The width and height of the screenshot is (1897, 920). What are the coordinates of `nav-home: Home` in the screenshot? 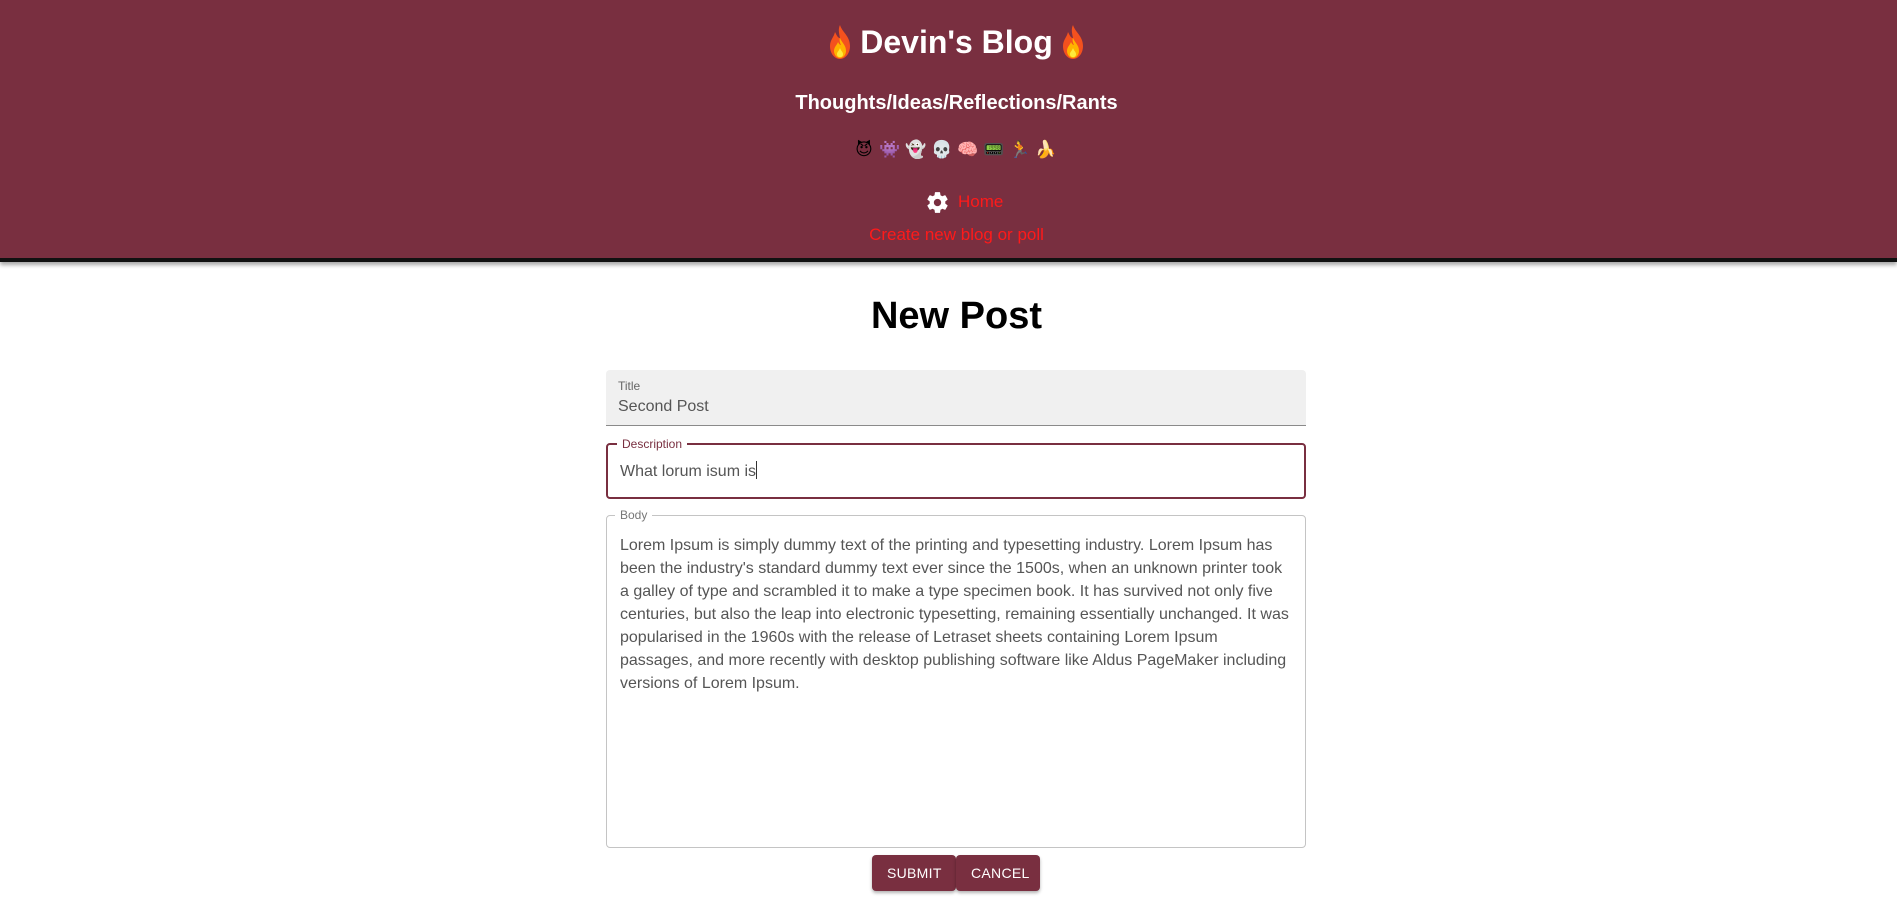 It's located at (964, 202).